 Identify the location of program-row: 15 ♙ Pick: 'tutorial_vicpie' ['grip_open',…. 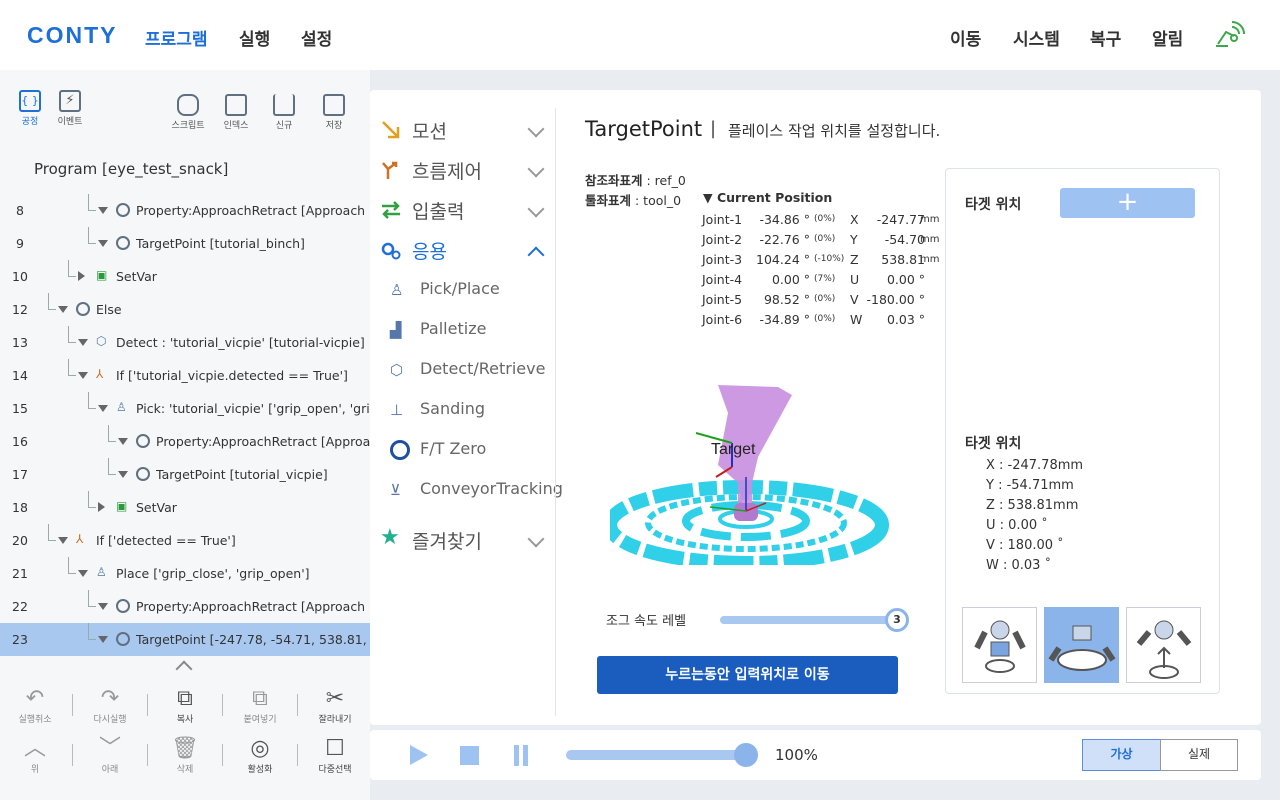
(185, 408).